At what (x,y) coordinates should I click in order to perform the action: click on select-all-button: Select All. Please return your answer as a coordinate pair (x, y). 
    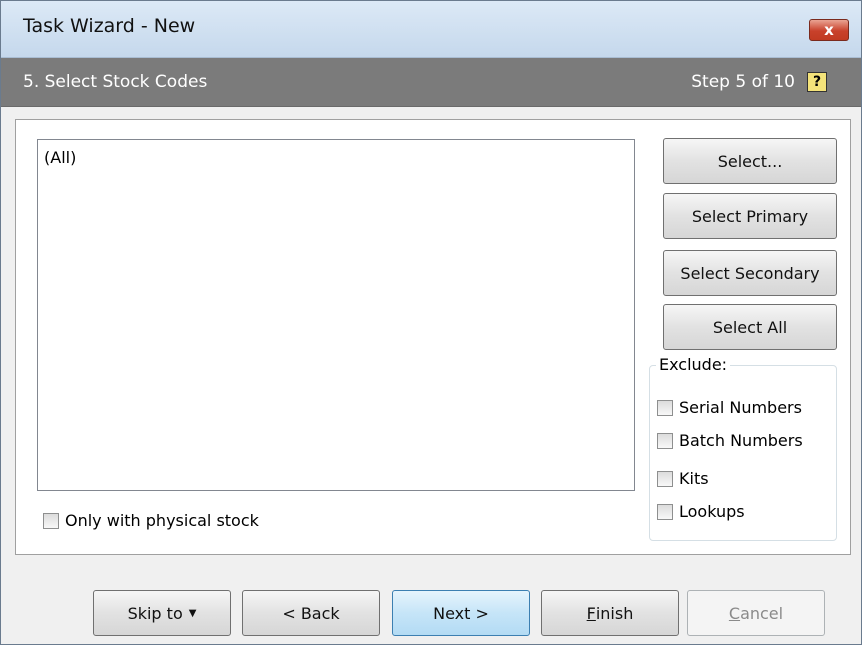
    Looking at the image, I should click on (750, 327).